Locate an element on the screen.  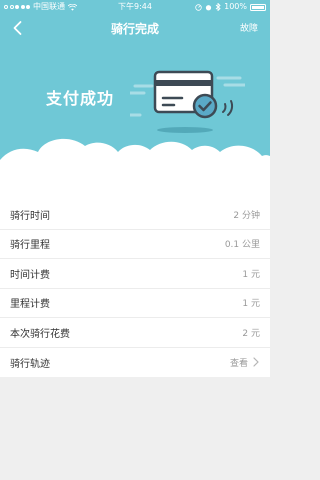
battery-percent: 100% is located at coordinates (235, 6).